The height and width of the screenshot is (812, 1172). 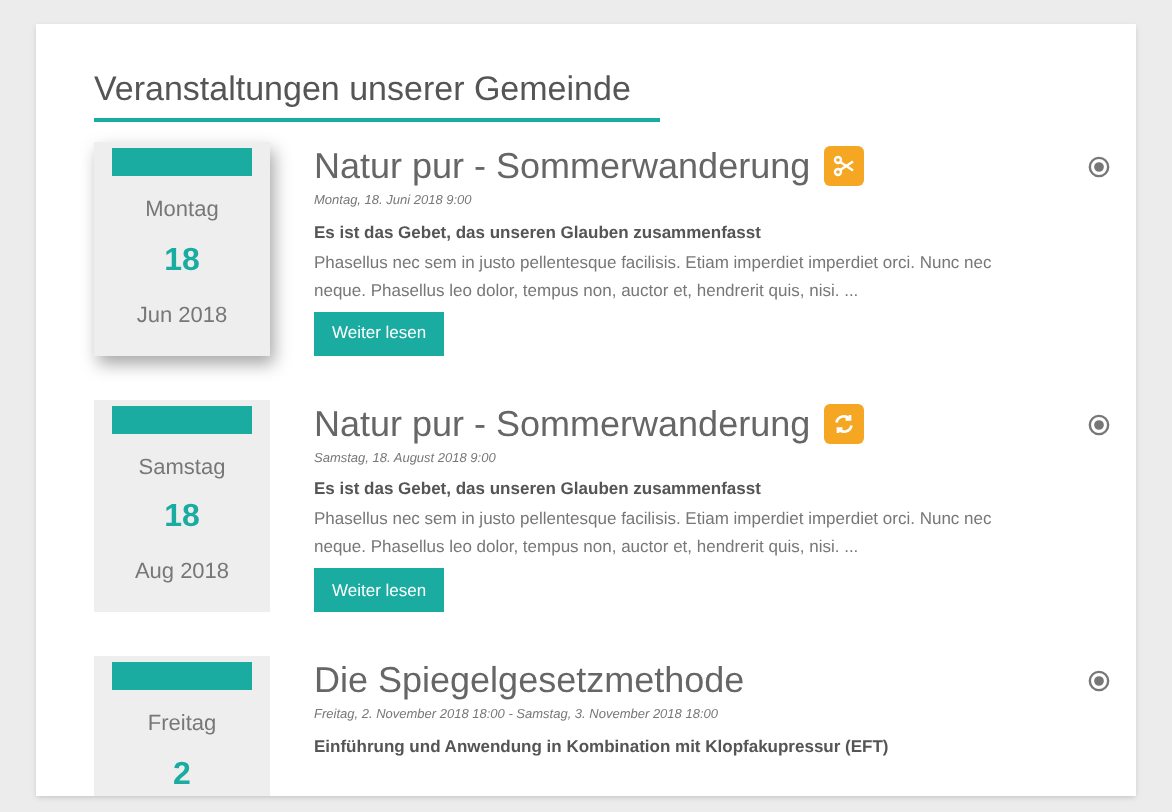 What do you see at coordinates (529, 680) in the screenshot?
I see `event-title: Die Spiegelgesetzmethode` at bounding box center [529, 680].